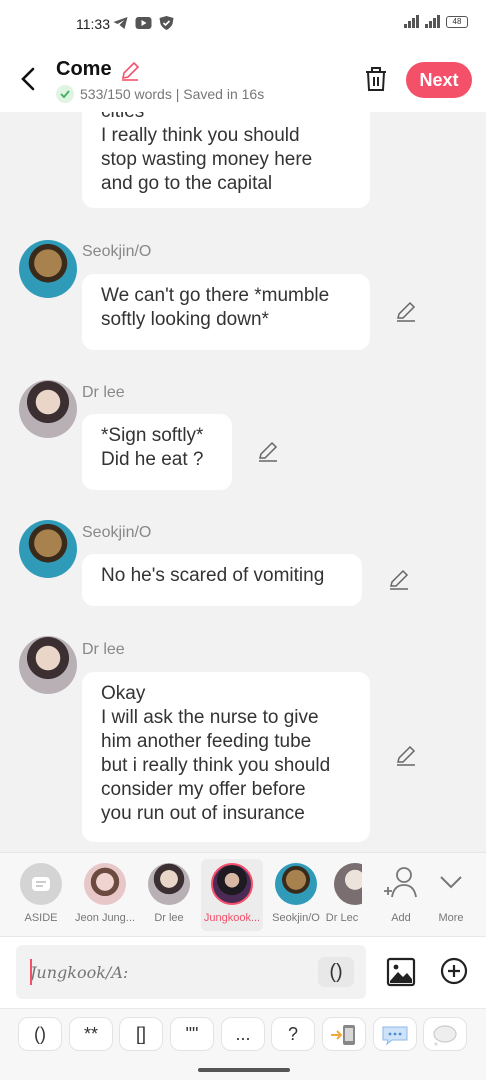 This screenshot has height=1080, width=486. Describe the element at coordinates (401, 972) in the screenshot. I see `image-icon` at that location.